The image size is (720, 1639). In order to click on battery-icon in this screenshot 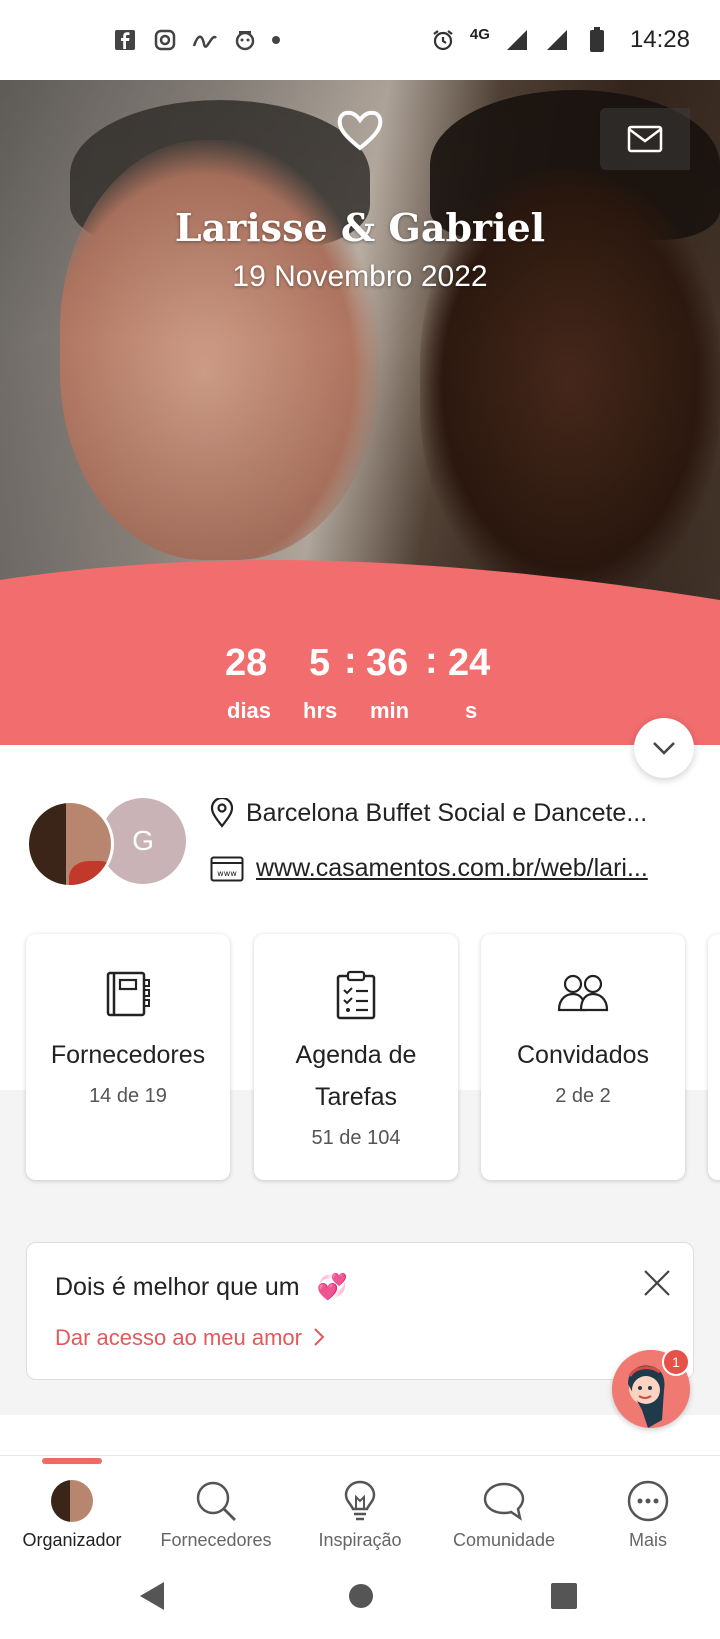, I will do `click(597, 40)`.